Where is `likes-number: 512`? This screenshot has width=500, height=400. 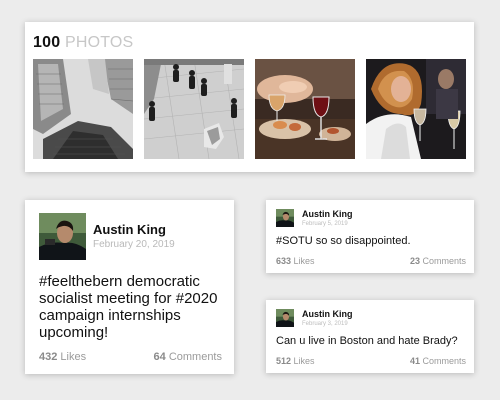
likes-number: 512 is located at coordinates (284, 361).